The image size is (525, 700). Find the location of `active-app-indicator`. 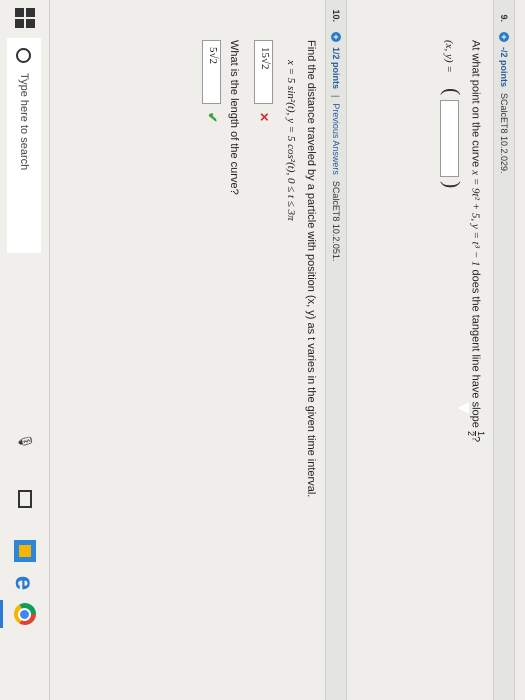

active-app-indicator is located at coordinates (1, 614).